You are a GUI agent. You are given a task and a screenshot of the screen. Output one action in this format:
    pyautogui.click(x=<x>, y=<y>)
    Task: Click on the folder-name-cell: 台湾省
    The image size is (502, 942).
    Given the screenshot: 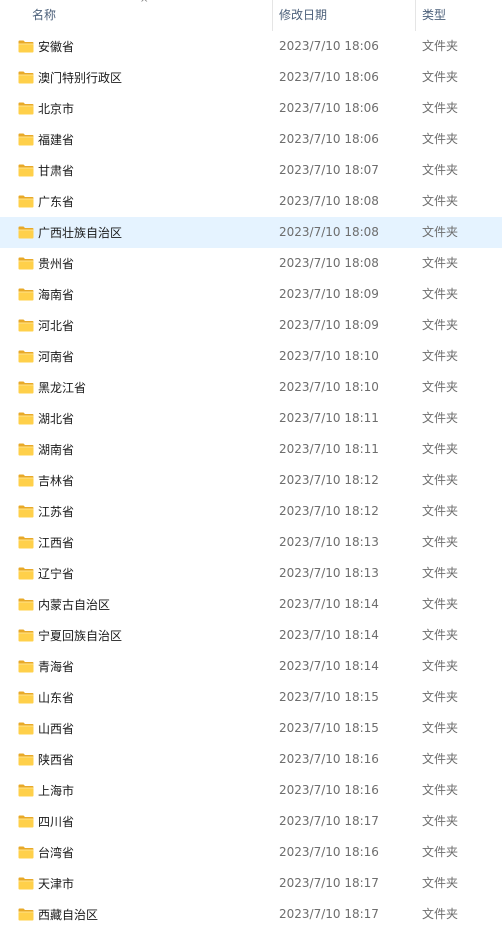 What is the action you would take?
    pyautogui.click(x=46, y=852)
    